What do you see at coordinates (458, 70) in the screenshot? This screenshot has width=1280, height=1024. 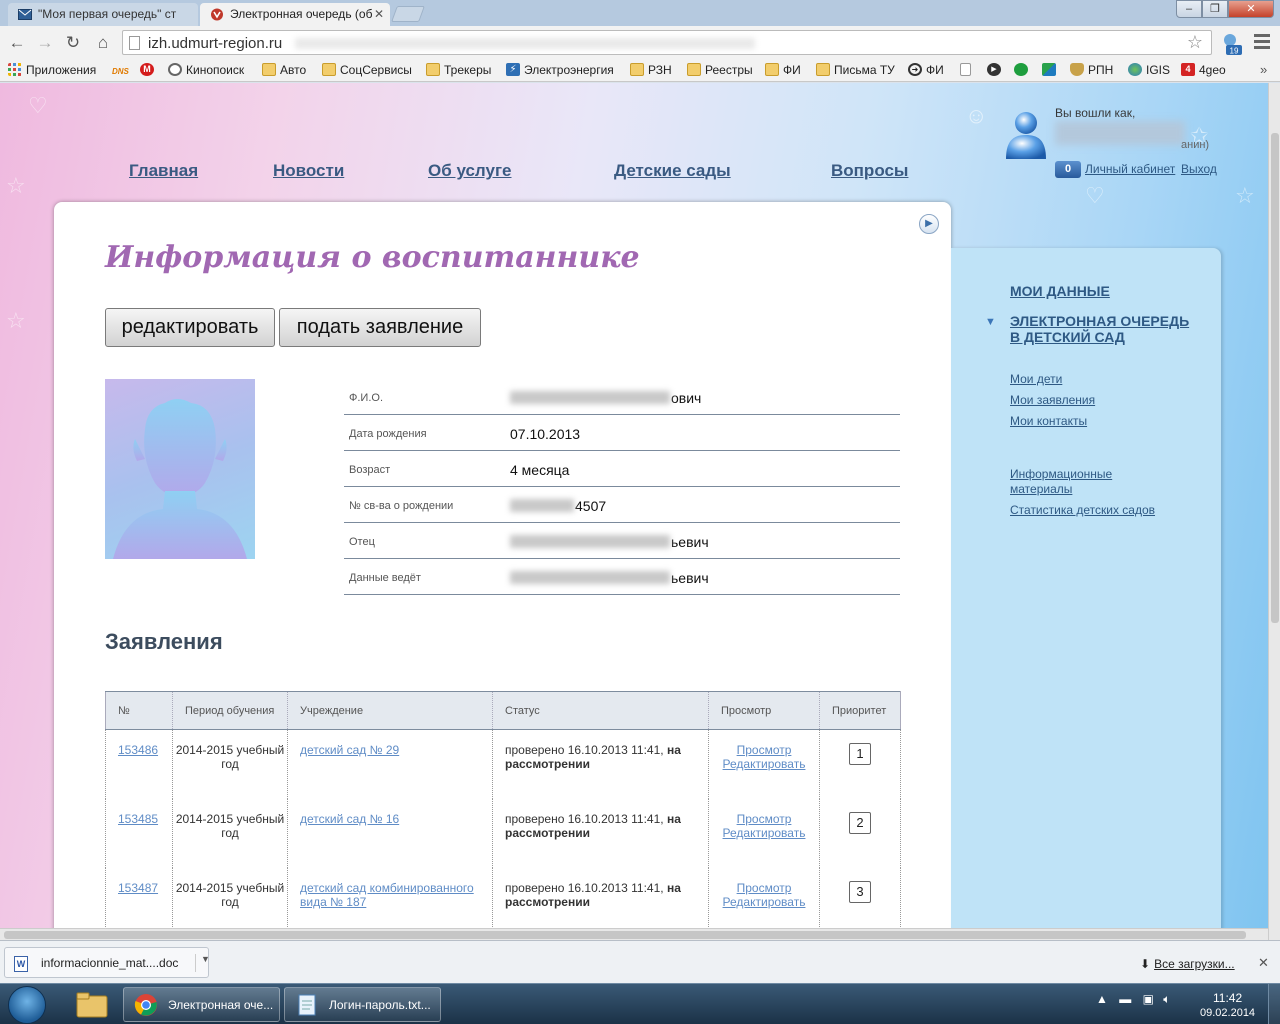 I see `bookmark-folder-trackers: Трекеры` at bounding box center [458, 70].